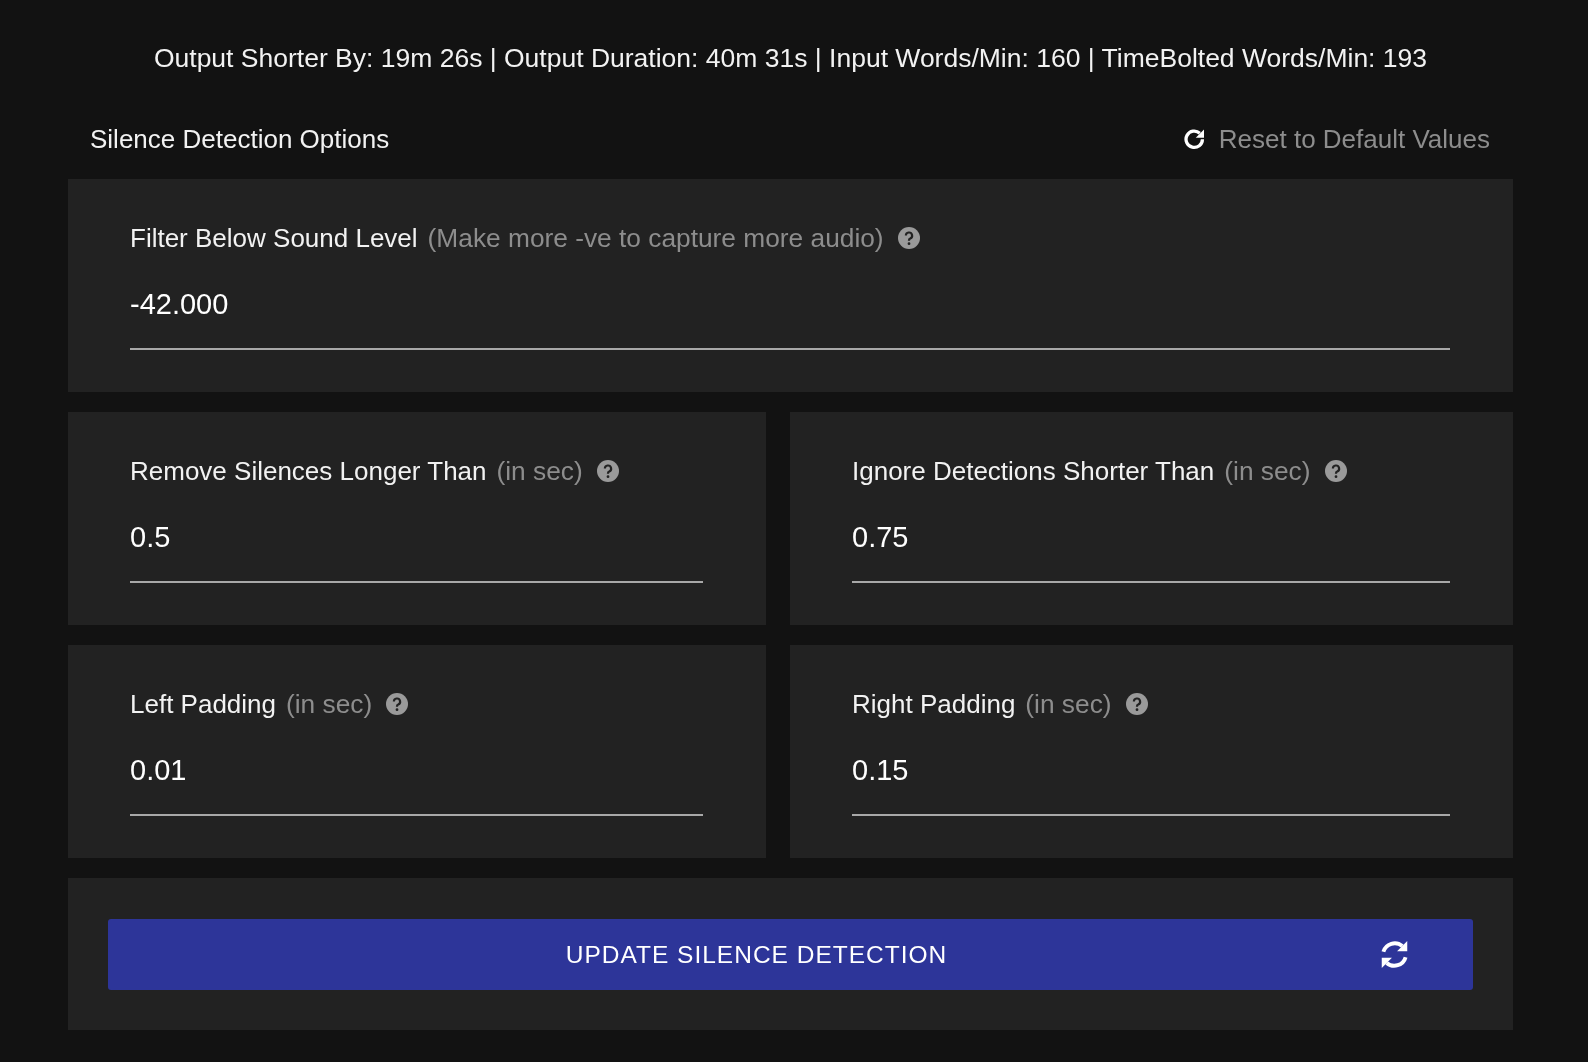 Image resolution: width=1588 pixels, height=1062 pixels. I want to click on field-hint: (Make more -ve to capture more audio), so click(655, 238).